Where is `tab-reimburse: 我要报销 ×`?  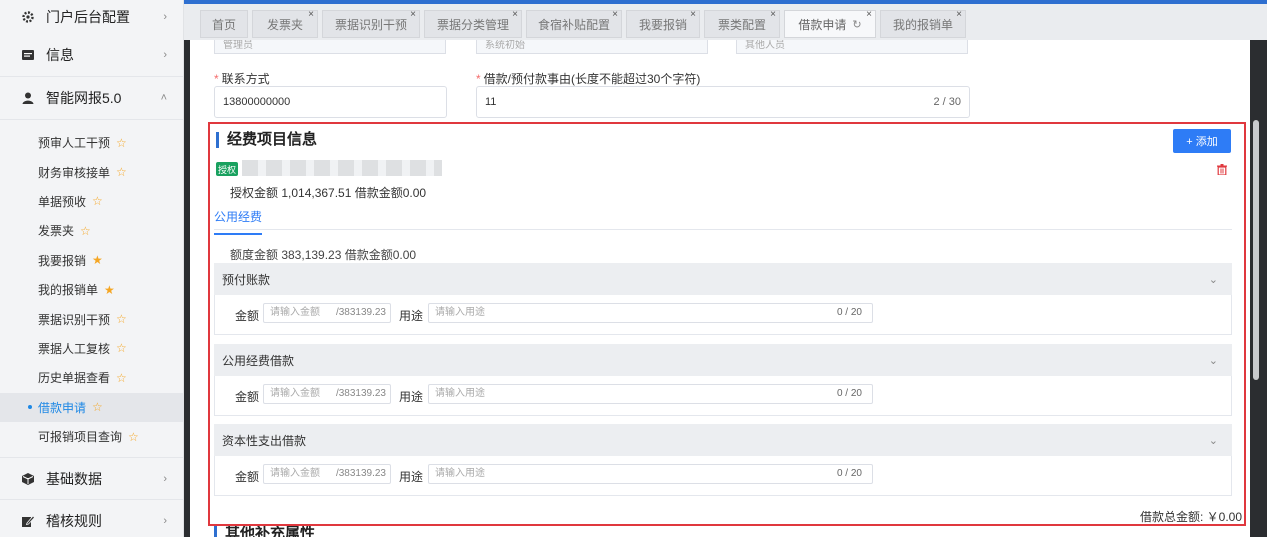
tab-reimburse: 我要报销 × is located at coordinates (663, 23).